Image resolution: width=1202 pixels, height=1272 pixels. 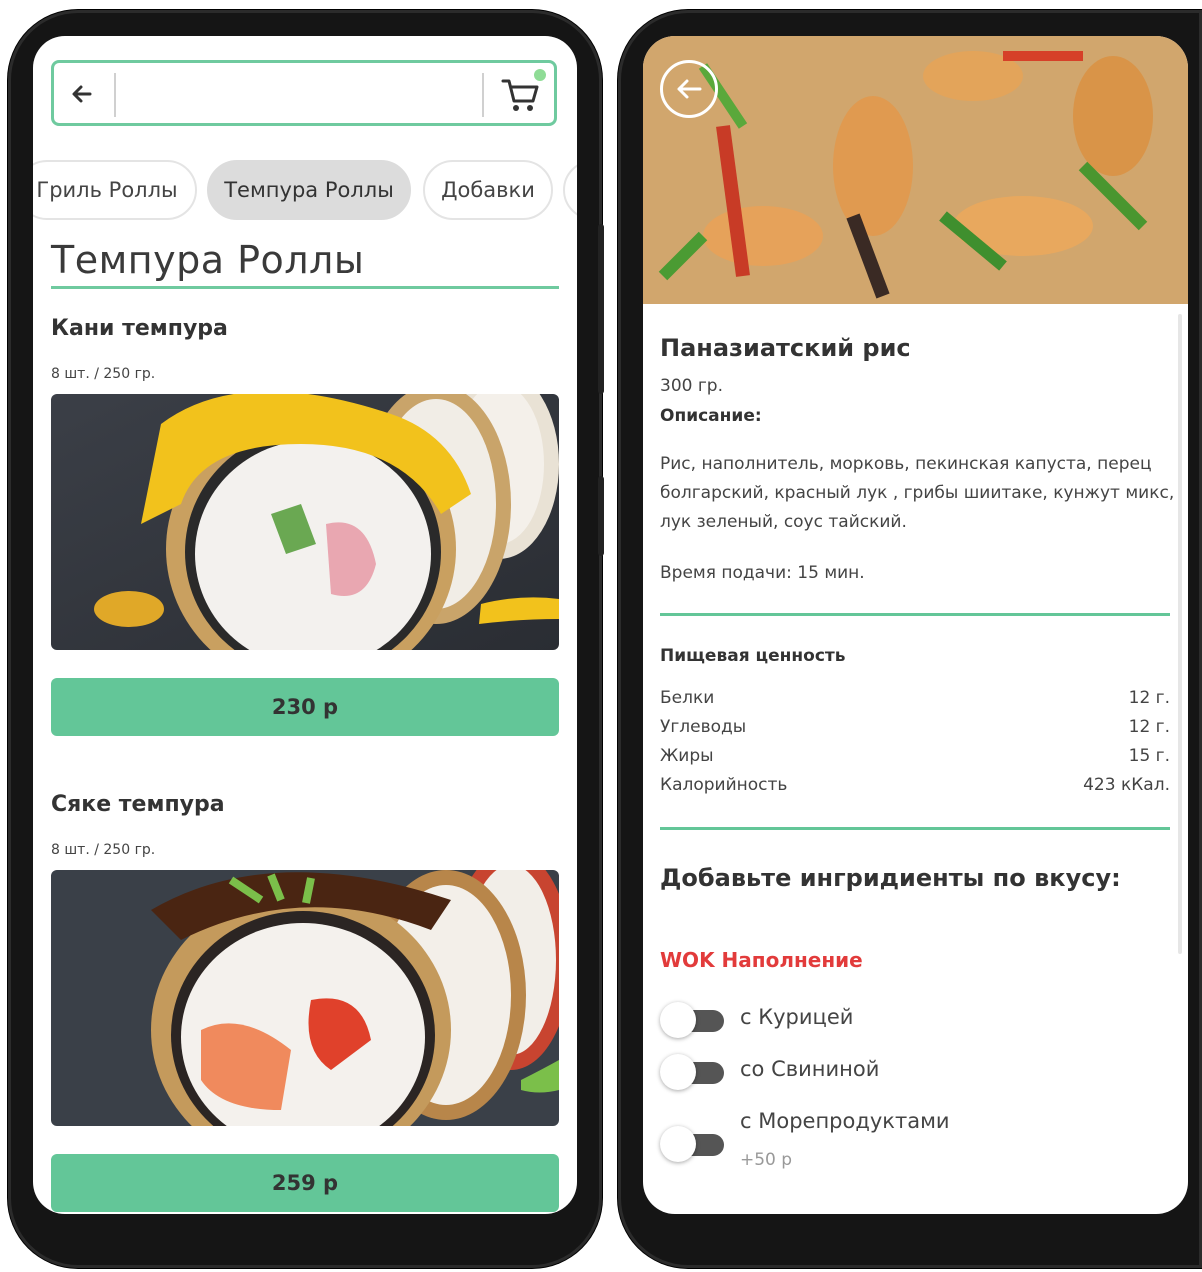 What do you see at coordinates (915, 731) in the screenshot?
I see `nutrition-row: Углеводы 12 г.` at bounding box center [915, 731].